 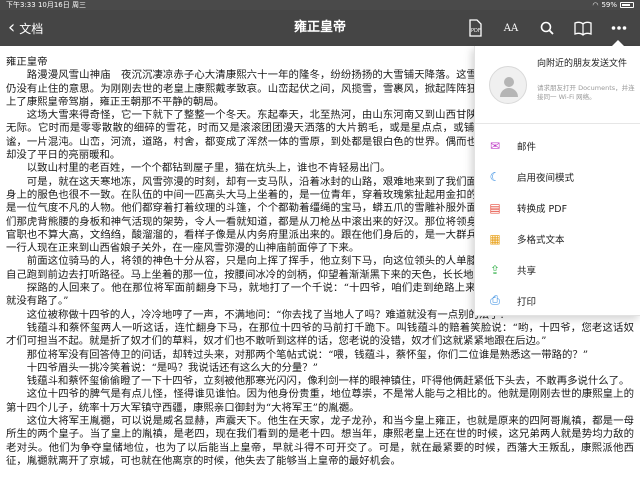 I want to click on menu-item-mail: ✉ 邮件, so click(x=557, y=145).